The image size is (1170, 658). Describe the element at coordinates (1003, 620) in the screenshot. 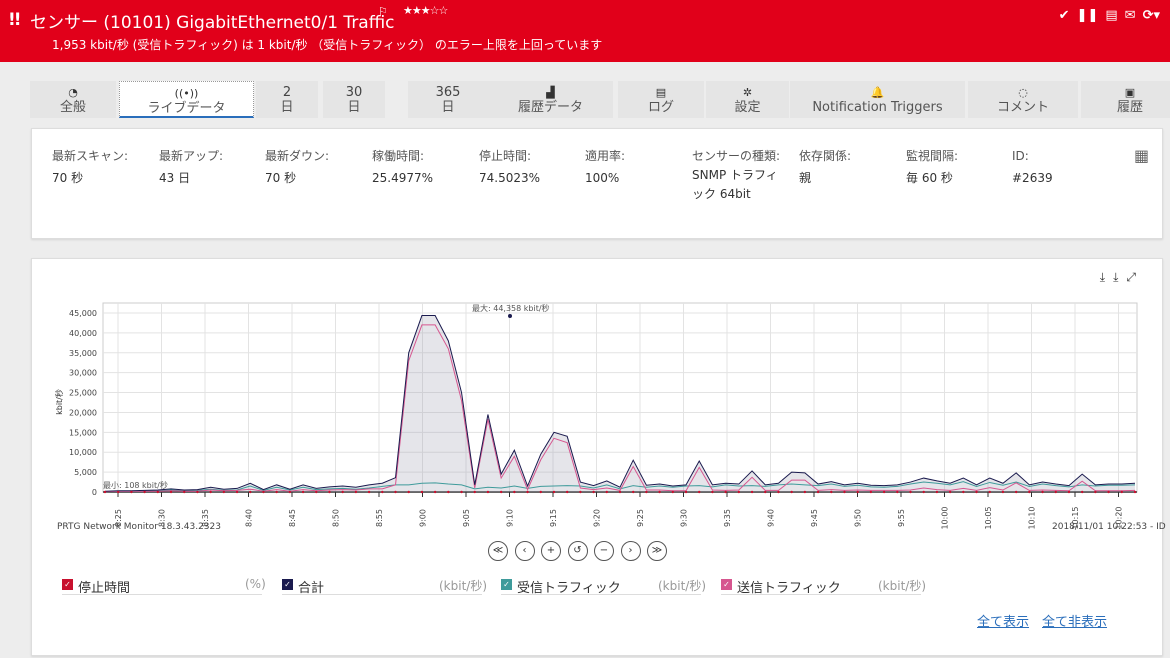

I see `show-all-link: 全て表示` at that location.